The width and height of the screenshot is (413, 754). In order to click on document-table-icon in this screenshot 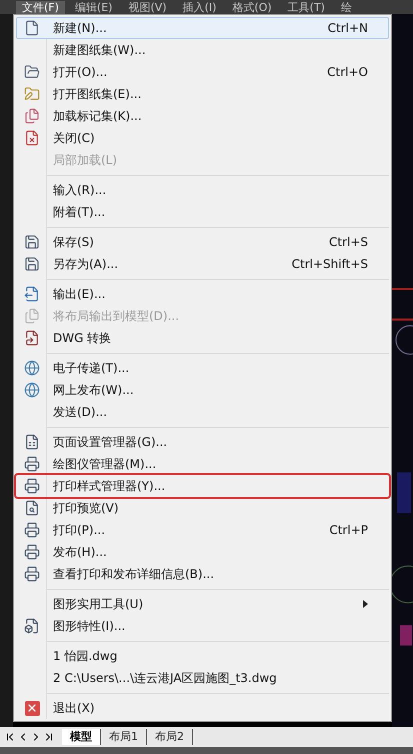, I will do `click(32, 442)`.